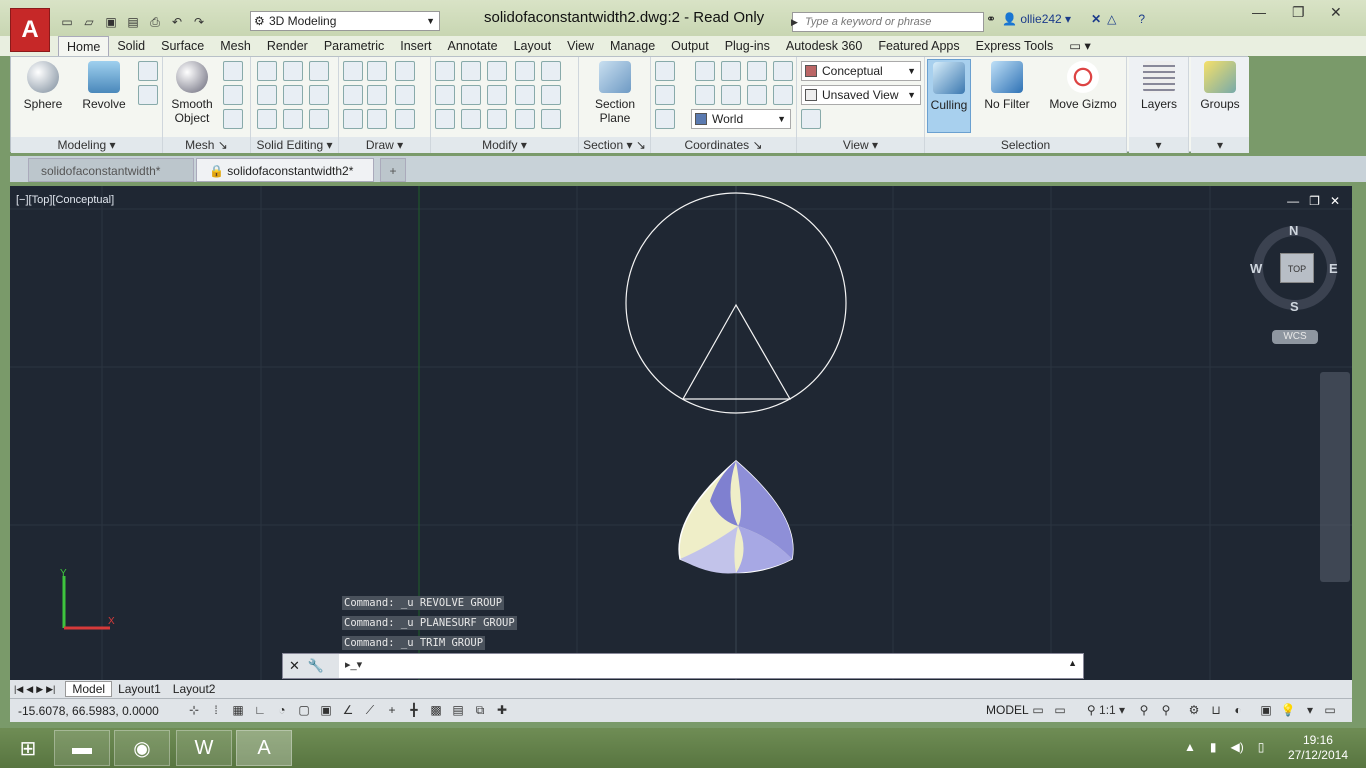  What do you see at coordinates (665, 95) in the screenshot?
I see `ucs-face-icon` at bounding box center [665, 95].